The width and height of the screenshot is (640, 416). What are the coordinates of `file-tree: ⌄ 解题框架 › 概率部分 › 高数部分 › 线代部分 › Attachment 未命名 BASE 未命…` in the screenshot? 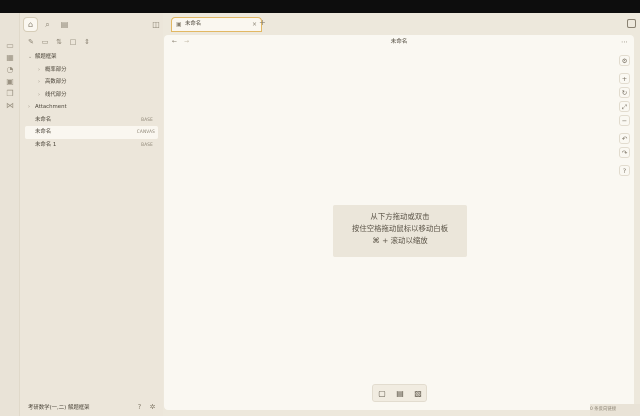 It's located at (91, 101).